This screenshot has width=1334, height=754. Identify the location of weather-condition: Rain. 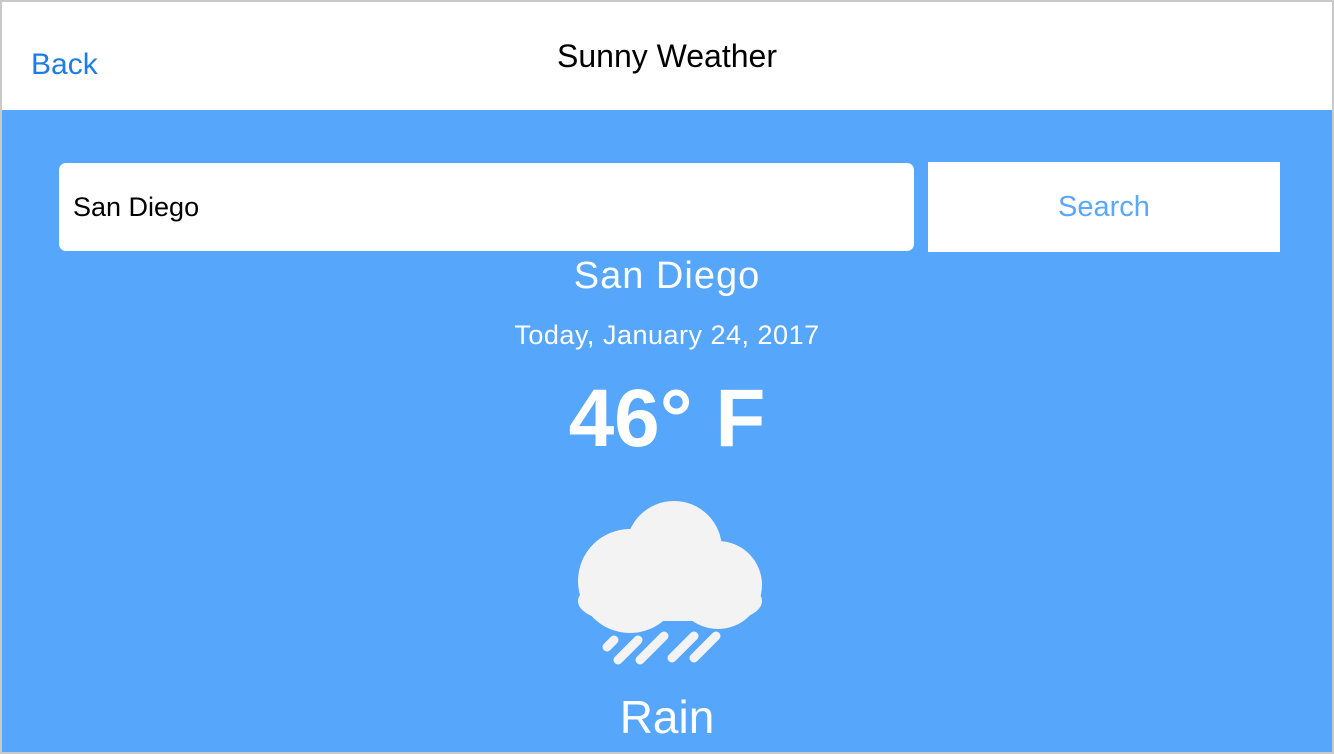
(667, 717).